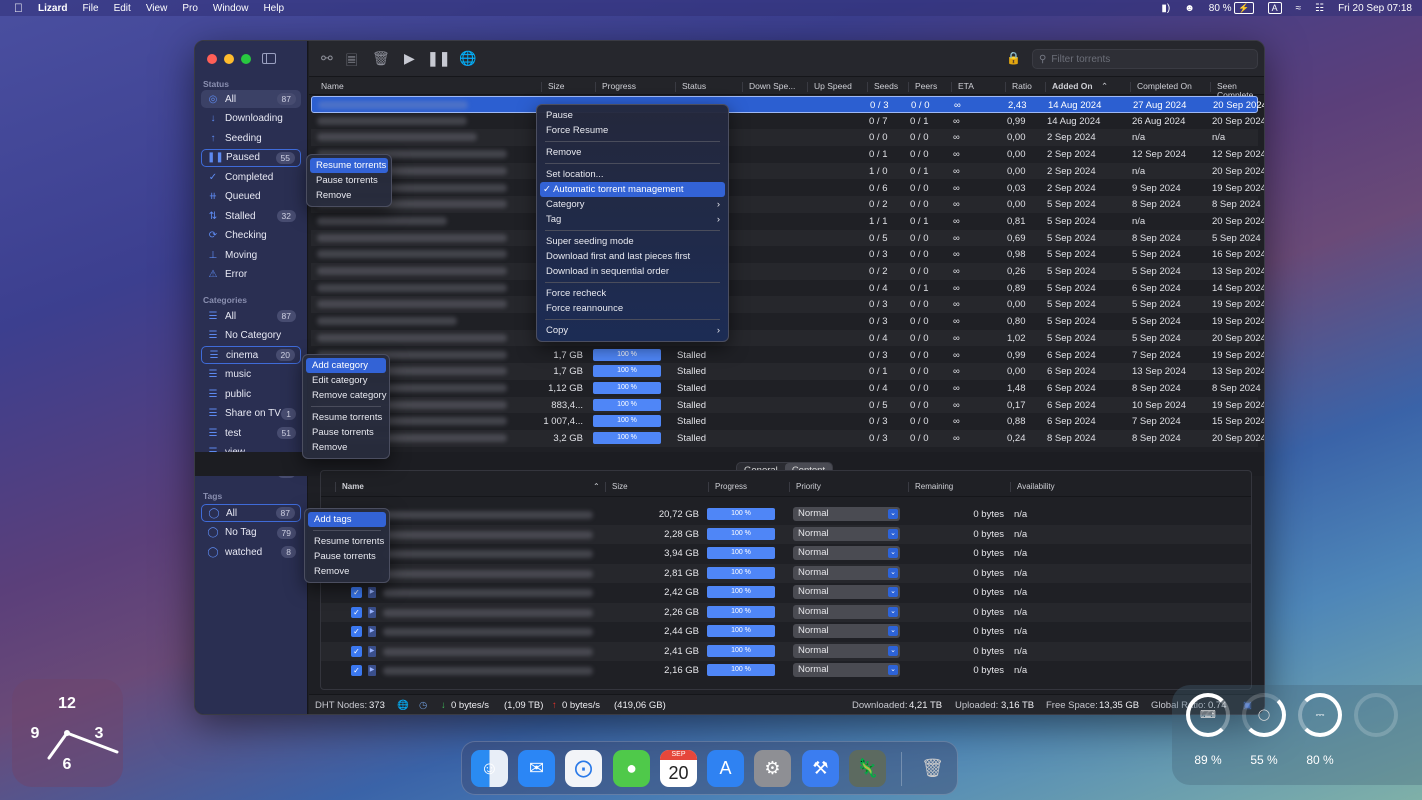 Image resolution: width=1422 pixels, height=800 pixels. I want to click on table-row: 1 / 1 0 / 1 ∞ 0,81 5 Sep 2024 n/a 20 Sep 2024, so click(787, 221).